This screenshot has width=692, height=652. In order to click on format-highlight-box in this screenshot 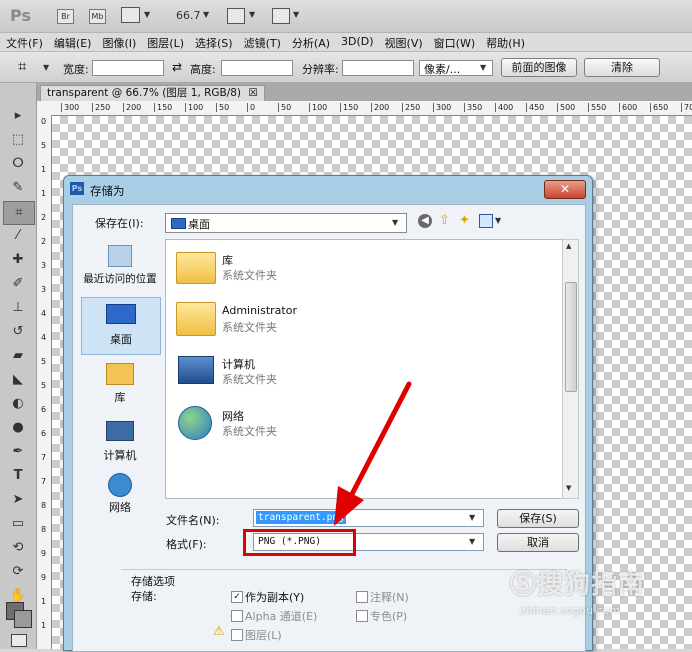, I will do `click(299, 542)`.